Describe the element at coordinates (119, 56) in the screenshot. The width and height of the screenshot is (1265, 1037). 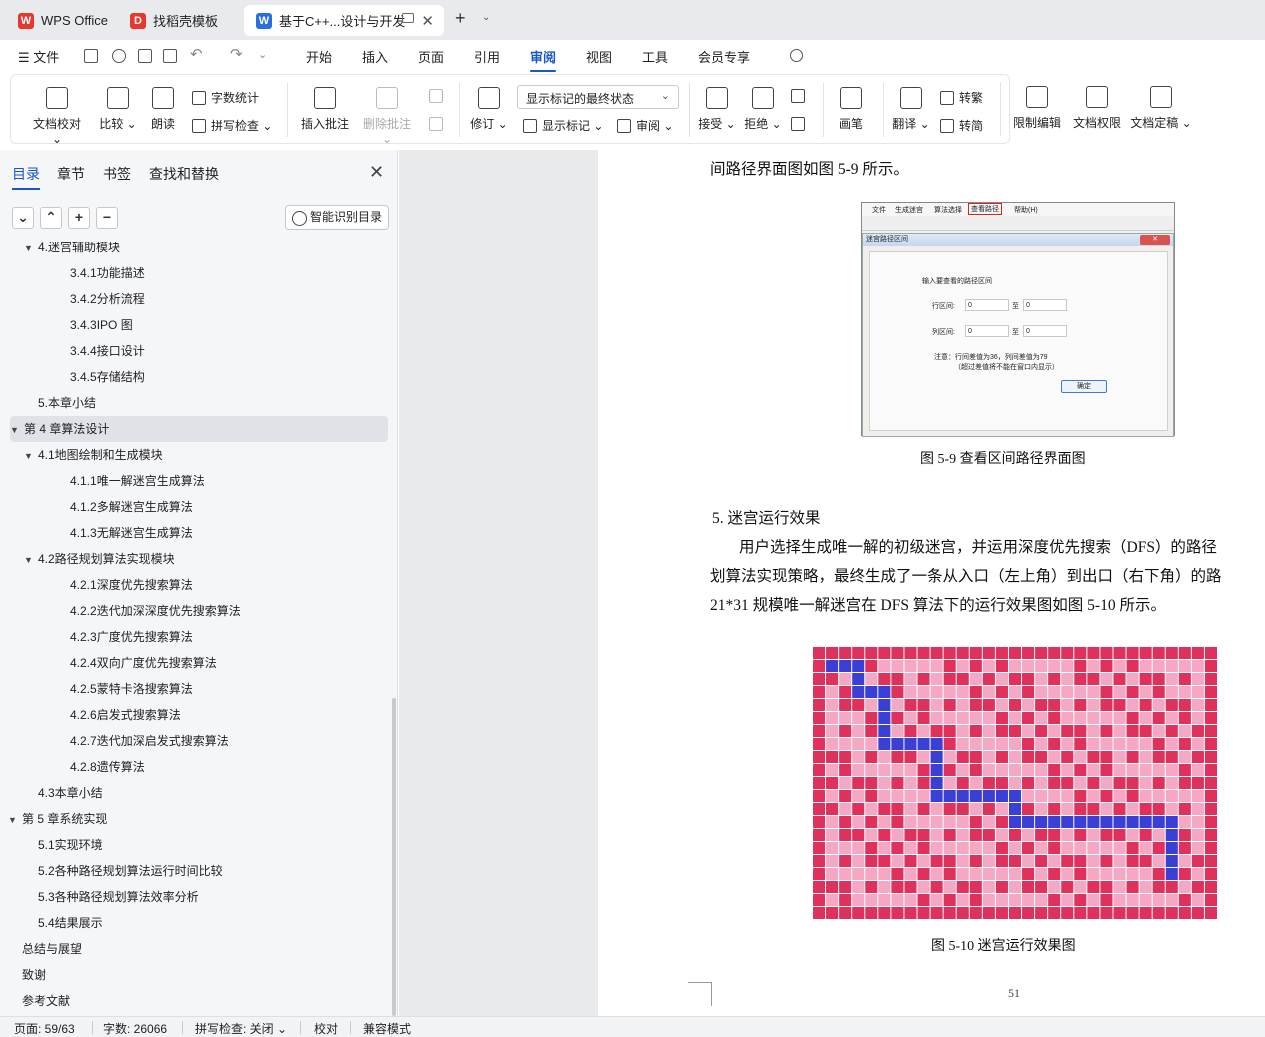
I see `share-icon` at that location.